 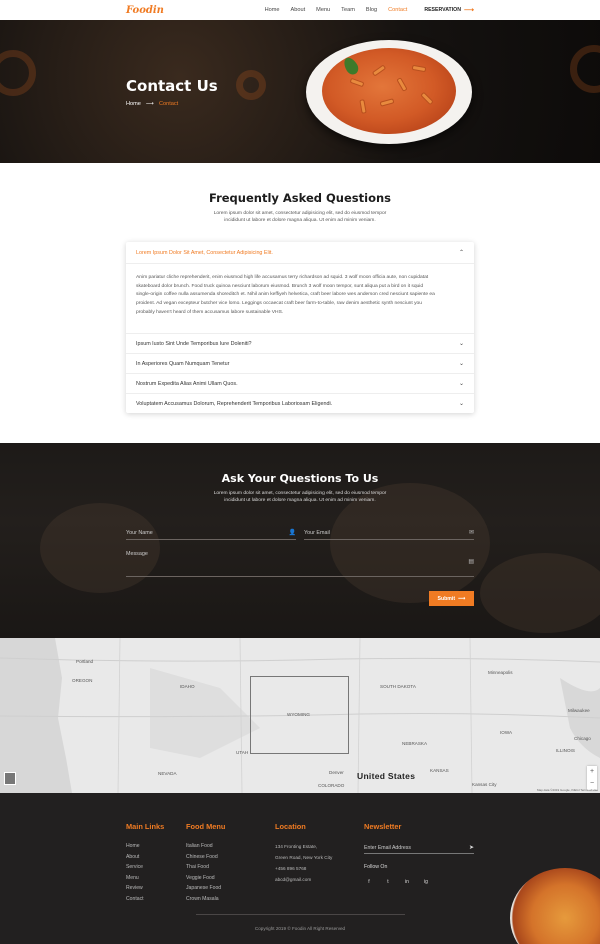 I want to click on send-icon: ➤, so click(x=471, y=847).